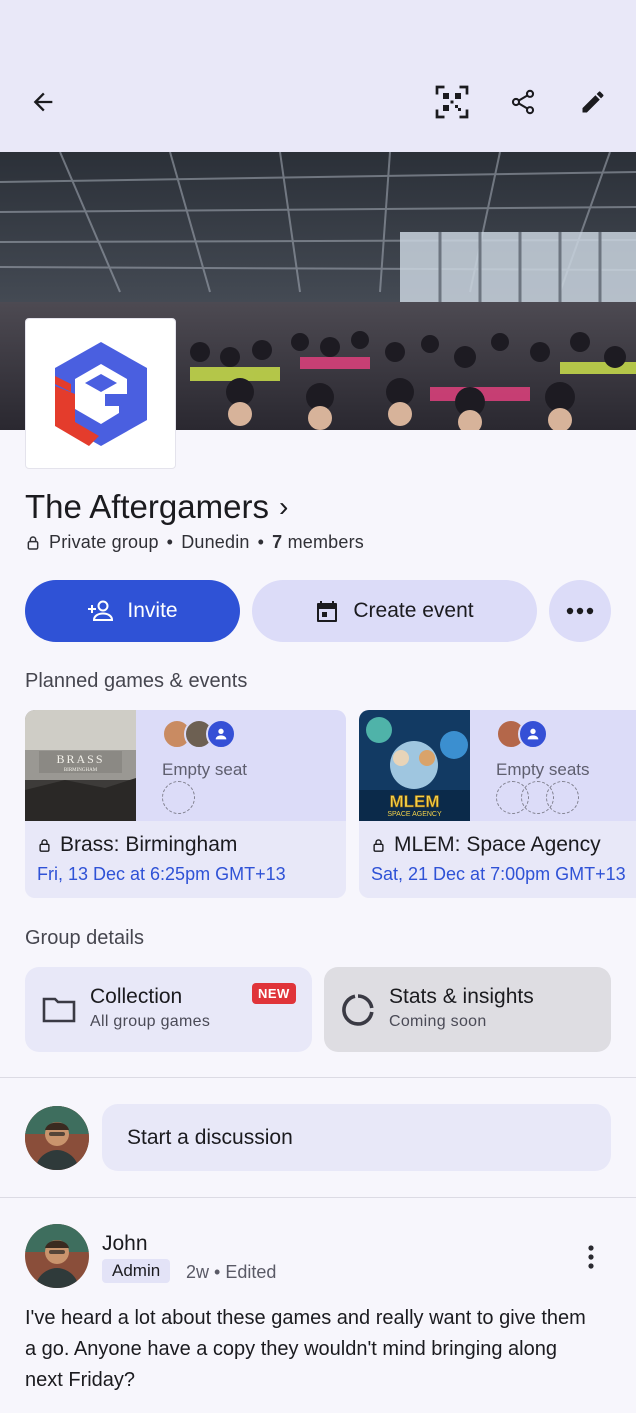  What do you see at coordinates (327, 611) in the screenshot?
I see `calendar-icon` at bounding box center [327, 611].